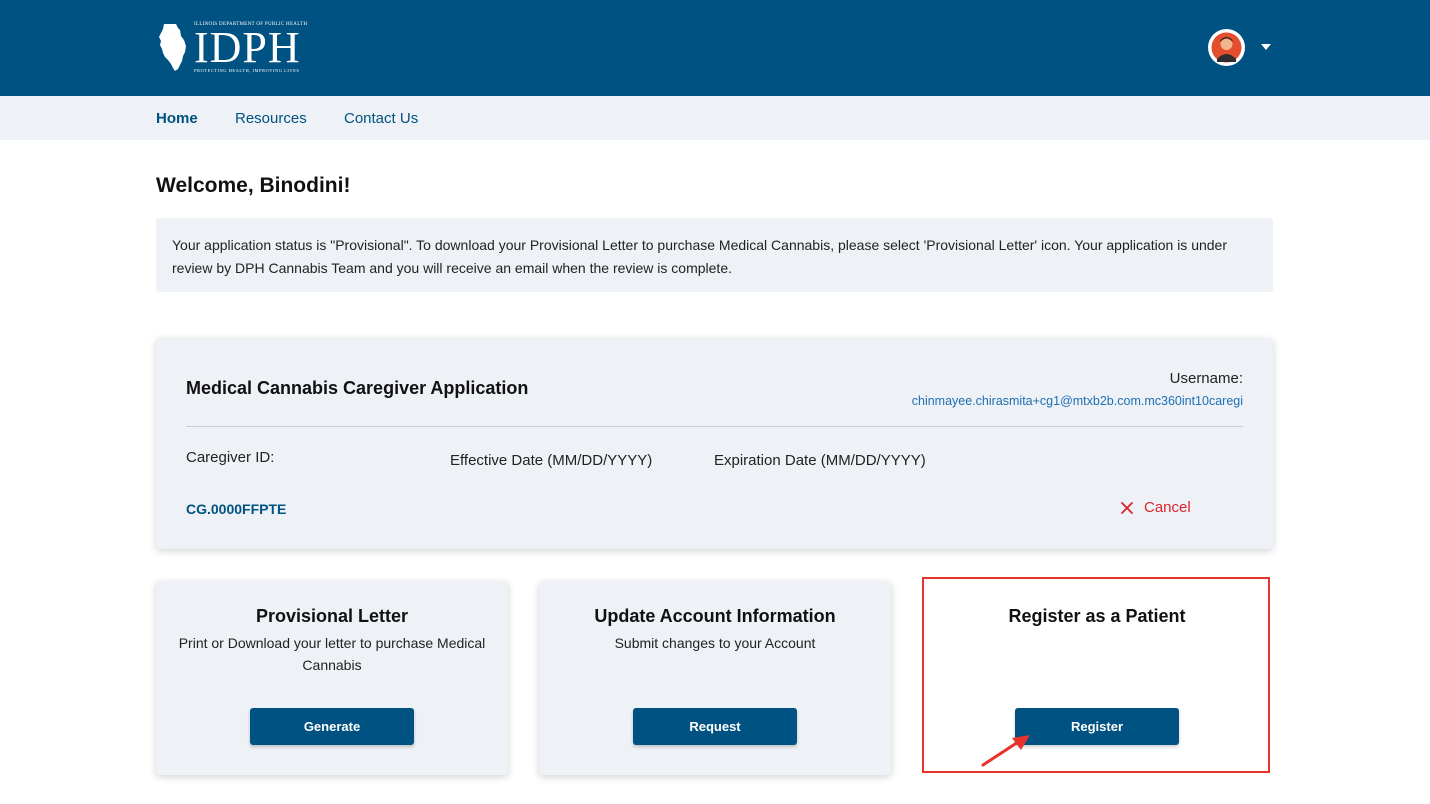  Describe the element at coordinates (1127, 507) in the screenshot. I see `close-icon` at that location.